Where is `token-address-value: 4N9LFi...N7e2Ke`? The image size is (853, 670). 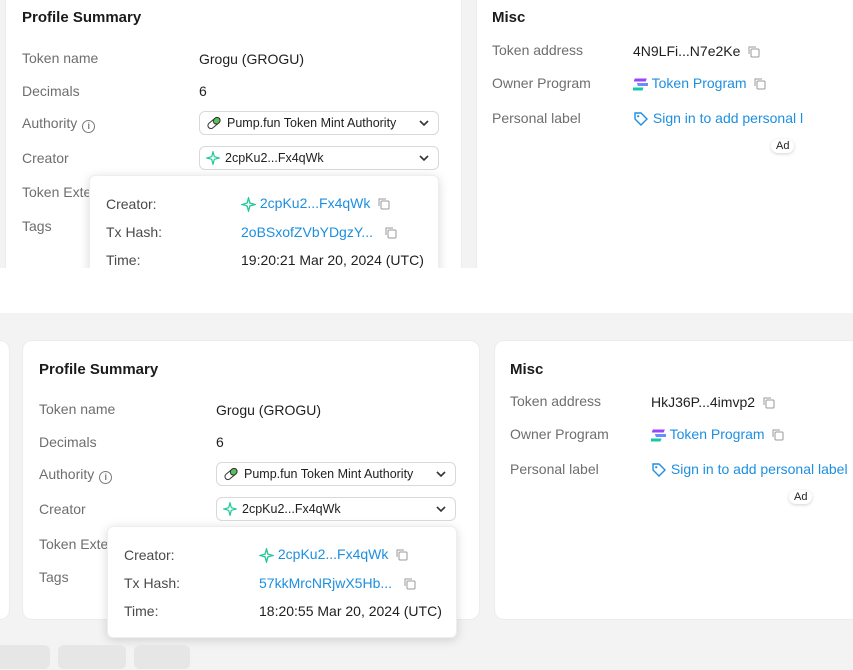 token-address-value: 4N9LFi...N7e2Ke is located at coordinates (696, 51).